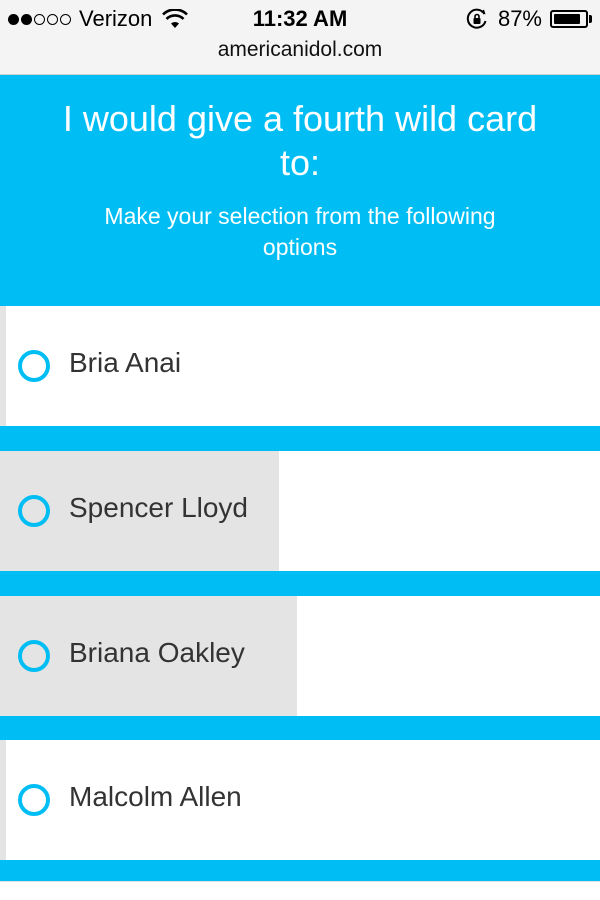 Image resolution: width=600 pixels, height=900 pixels. I want to click on address-bar: americanidol.com, so click(300, 56).